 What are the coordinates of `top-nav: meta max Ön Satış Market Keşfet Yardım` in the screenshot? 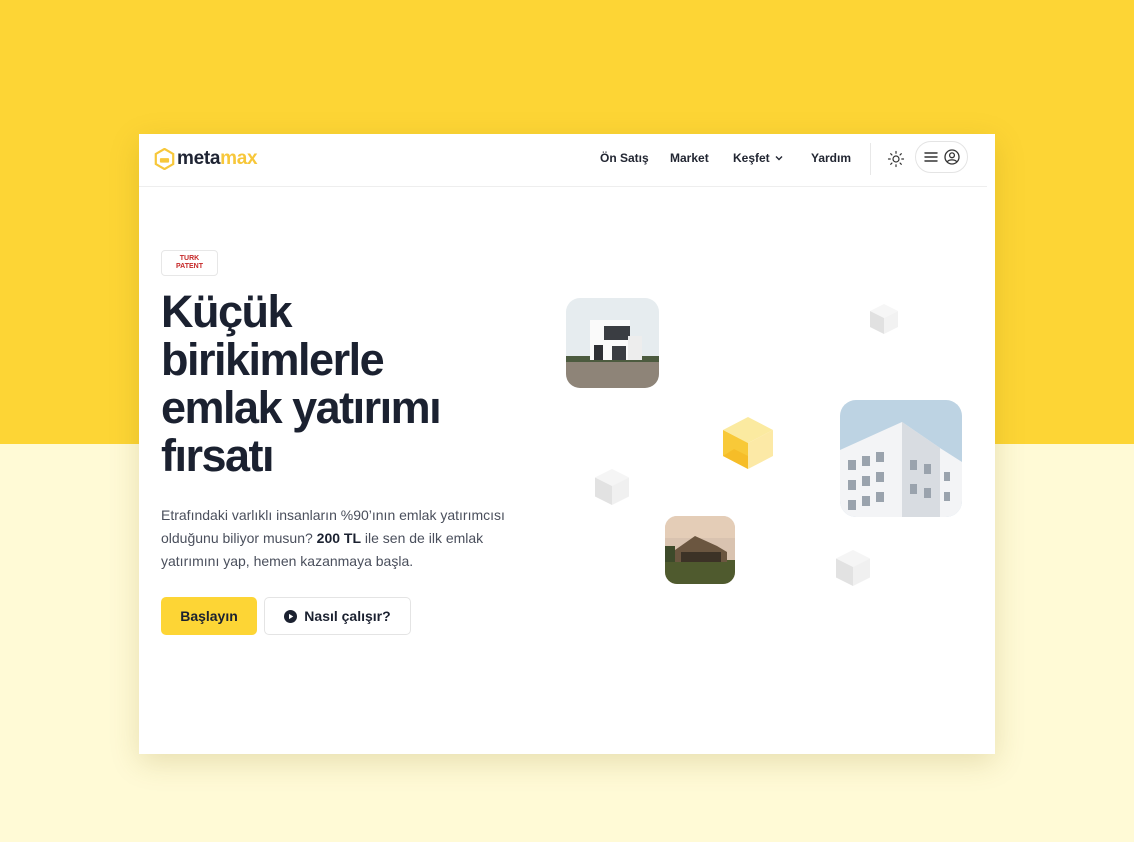 It's located at (563, 160).